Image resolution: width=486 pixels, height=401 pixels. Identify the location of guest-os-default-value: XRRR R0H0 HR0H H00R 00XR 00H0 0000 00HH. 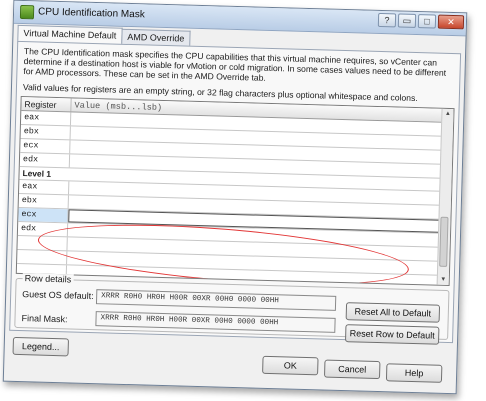
(216, 300).